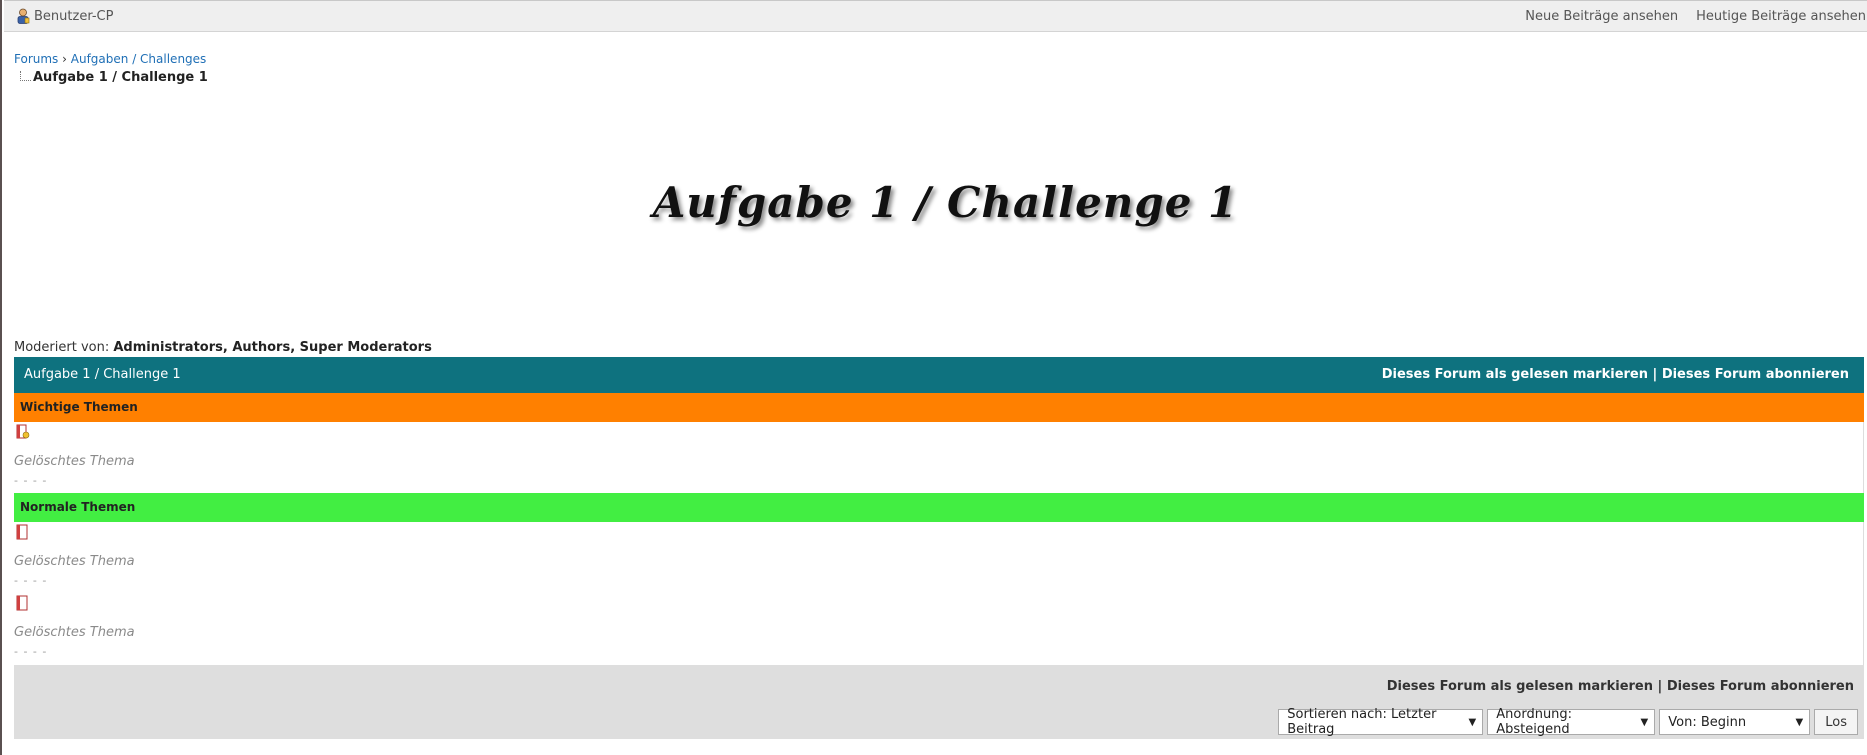 The image size is (1867, 755). I want to click on order-select: Anordnung: Absteigend ▼, so click(1571, 722).